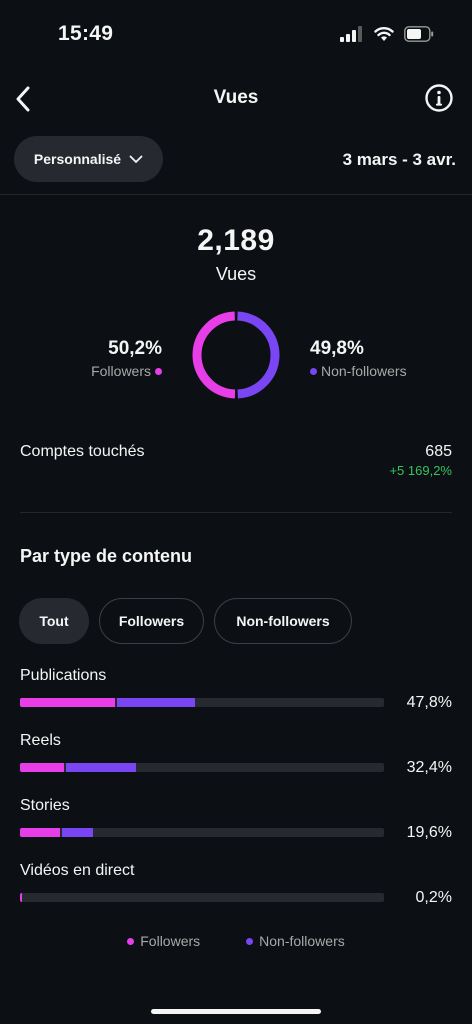 The height and width of the screenshot is (1024, 472). What do you see at coordinates (63, 675) in the screenshot?
I see `row-label-publications: Publications` at bounding box center [63, 675].